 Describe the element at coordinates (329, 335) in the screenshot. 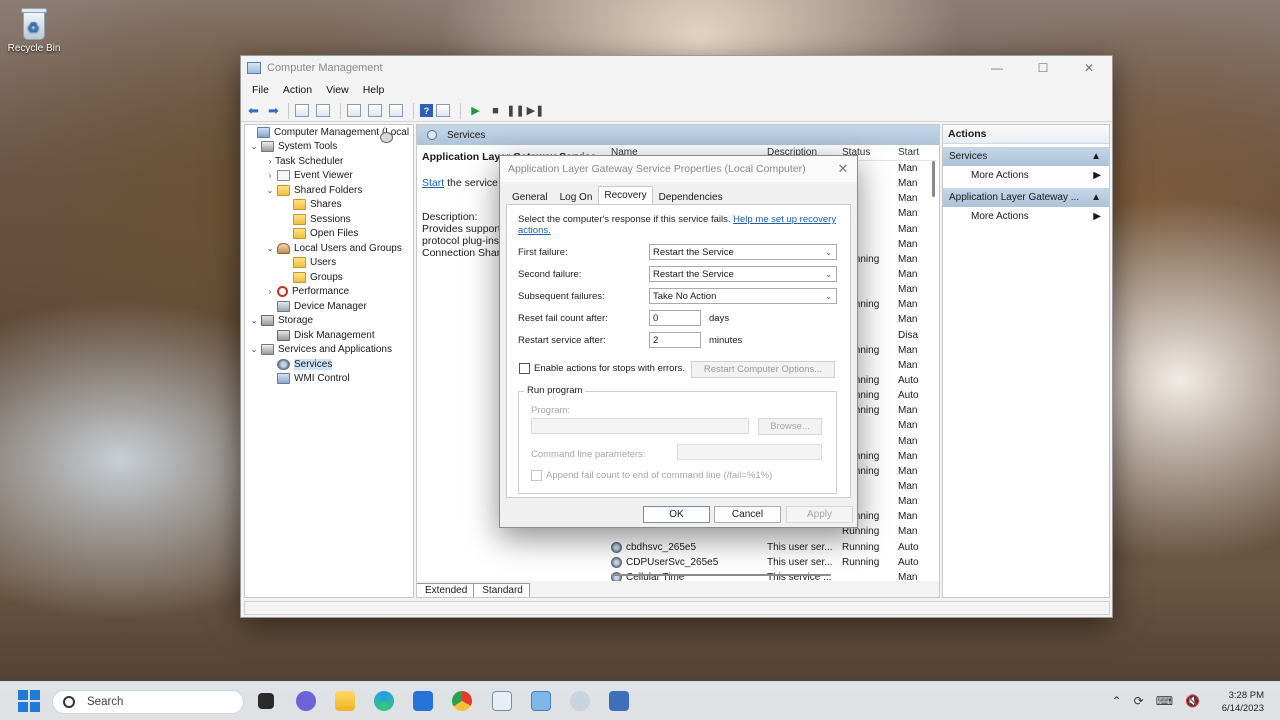

I see `tree-item-disk-management: Disk Management` at that location.